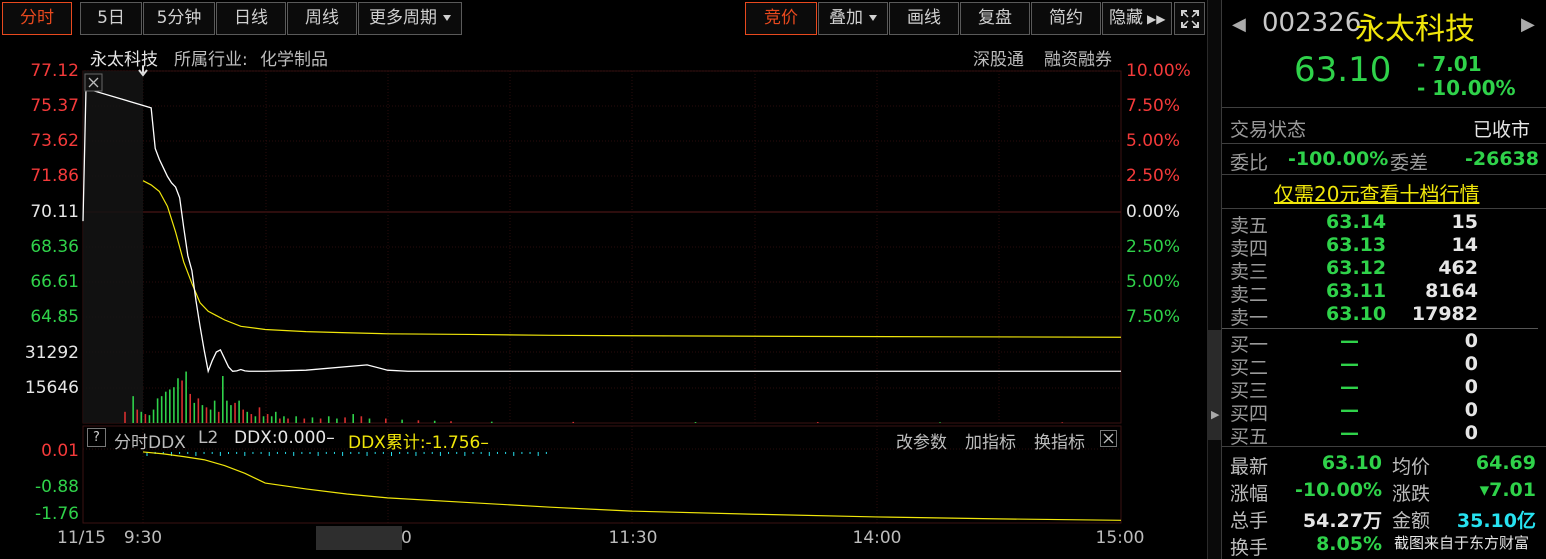 The image size is (1546, 559). What do you see at coordinates (1507, 490) in the screenshot?
I see `stat-value: ▾7.01` at bounding box center [1507, 490].